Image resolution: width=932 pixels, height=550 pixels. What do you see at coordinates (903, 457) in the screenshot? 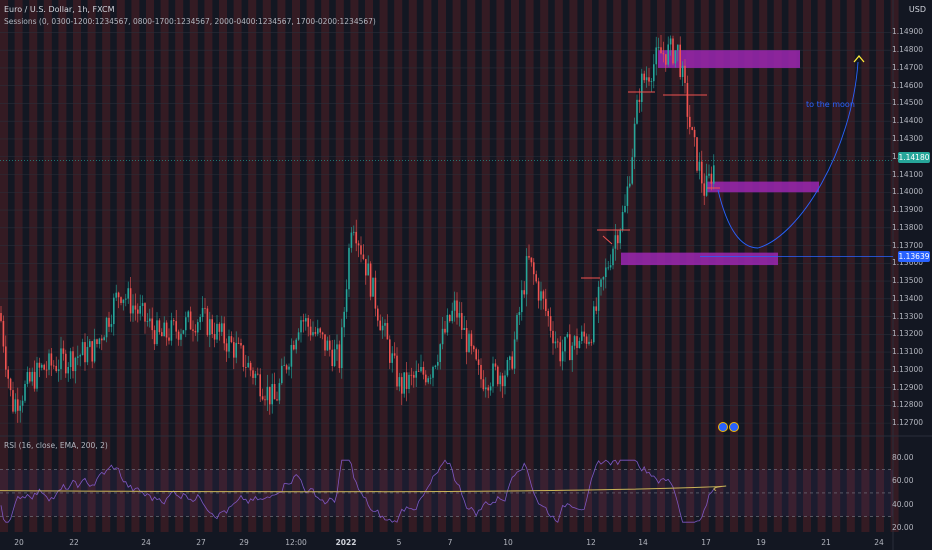
I see `rsi-tick-label: 80.00` at bounding box center [903, 457].